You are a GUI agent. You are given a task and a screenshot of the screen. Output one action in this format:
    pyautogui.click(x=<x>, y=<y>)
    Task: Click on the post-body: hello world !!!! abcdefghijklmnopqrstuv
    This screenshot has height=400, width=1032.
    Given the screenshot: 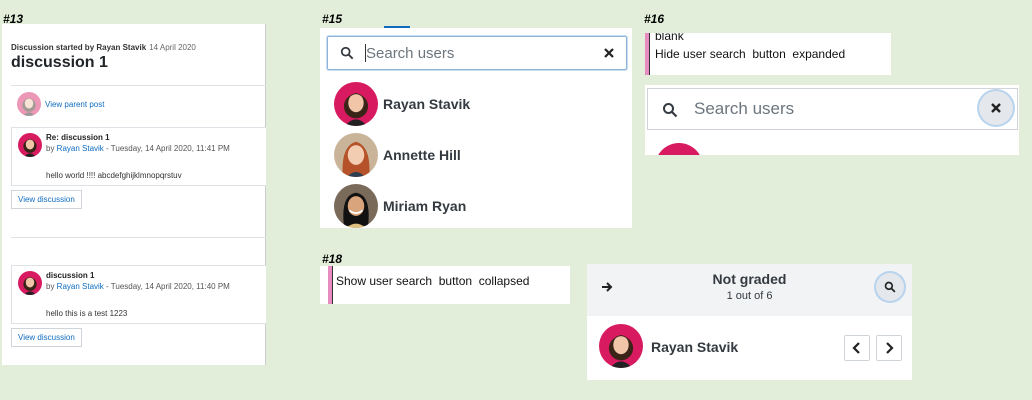 What is the action you would take?
    pyautogui.click(x=114, y=175)
    